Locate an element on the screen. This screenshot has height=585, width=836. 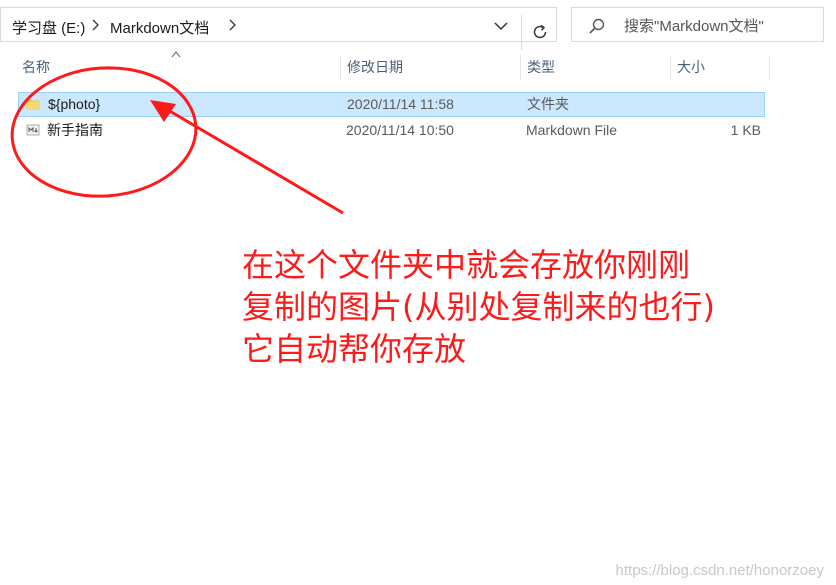
annotation-line: 它自动帮你存放 is located at coordinates (354, 349).